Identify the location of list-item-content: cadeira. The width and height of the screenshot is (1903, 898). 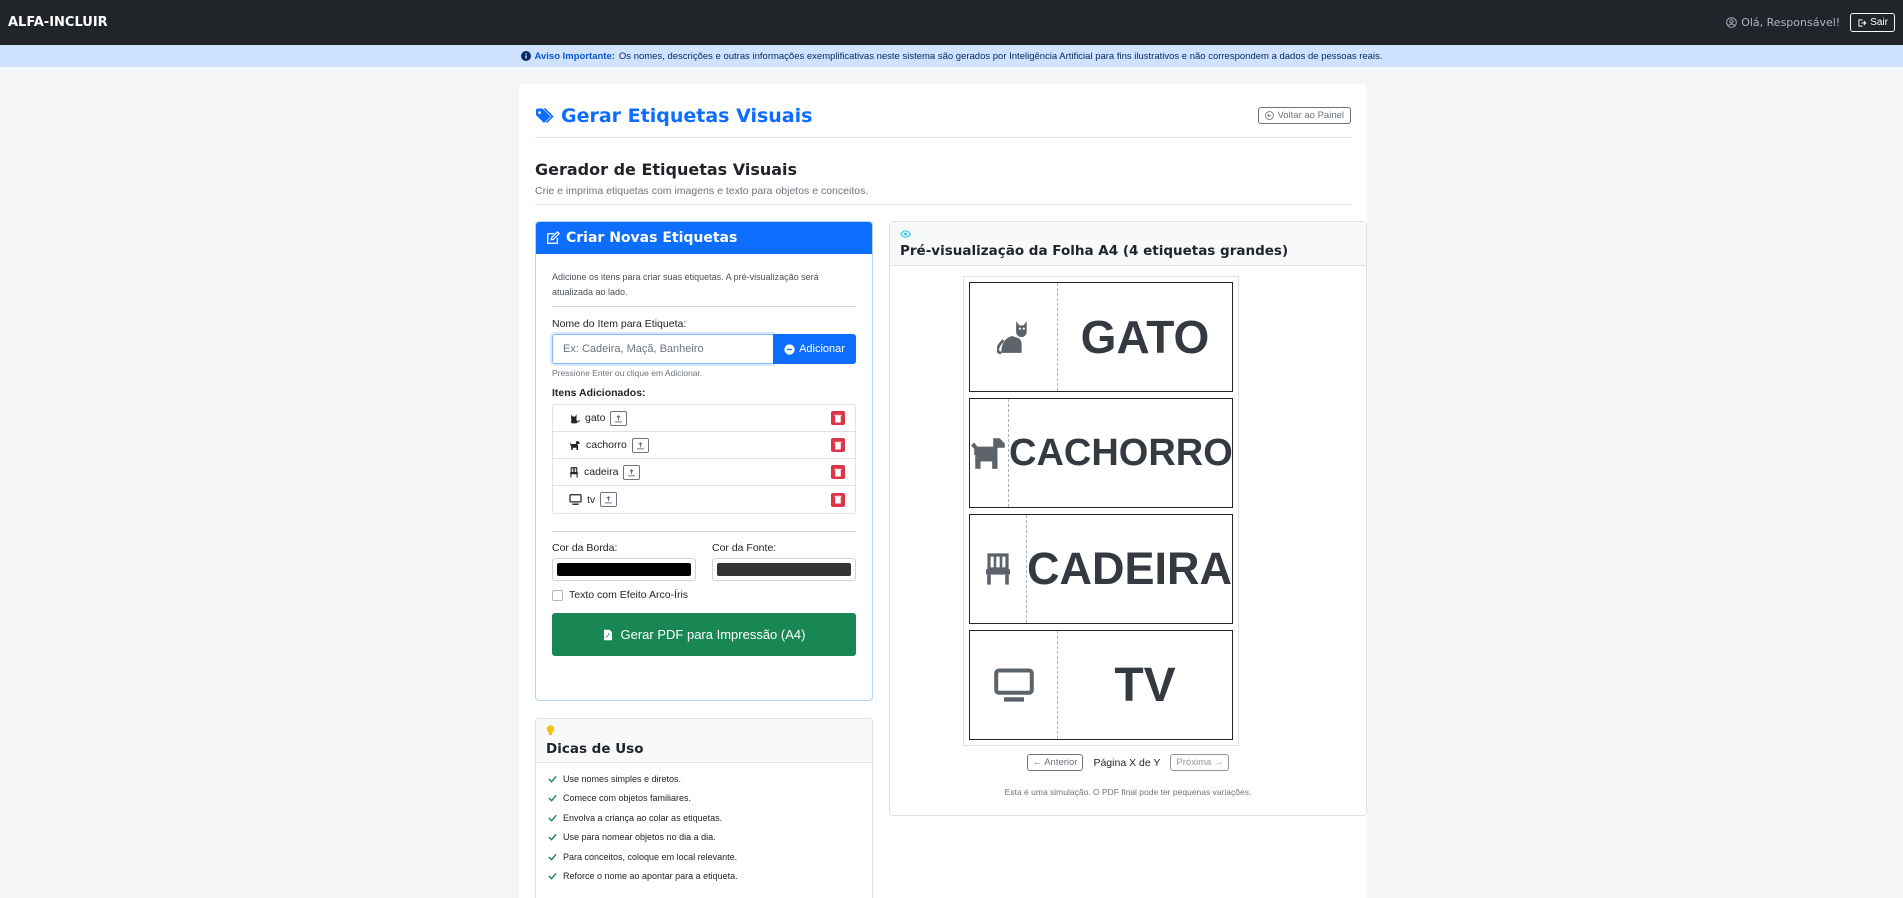
(605, 472).